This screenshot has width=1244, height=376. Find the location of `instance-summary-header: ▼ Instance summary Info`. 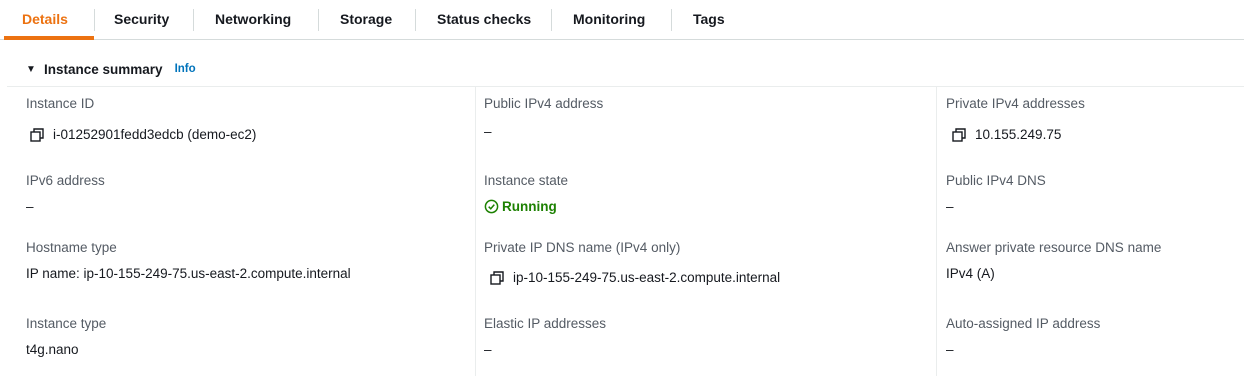

instance-summary-header: ▼ Instance summary Info is located at coordinates (111, 69).